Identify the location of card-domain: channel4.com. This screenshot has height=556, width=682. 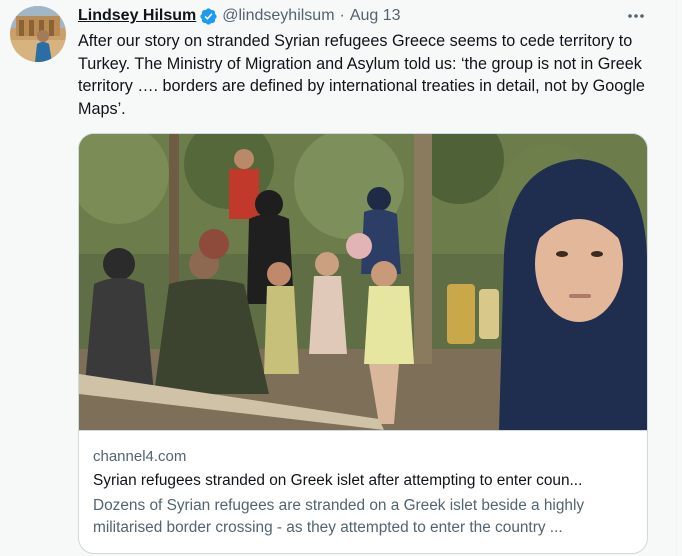
(140, 456).